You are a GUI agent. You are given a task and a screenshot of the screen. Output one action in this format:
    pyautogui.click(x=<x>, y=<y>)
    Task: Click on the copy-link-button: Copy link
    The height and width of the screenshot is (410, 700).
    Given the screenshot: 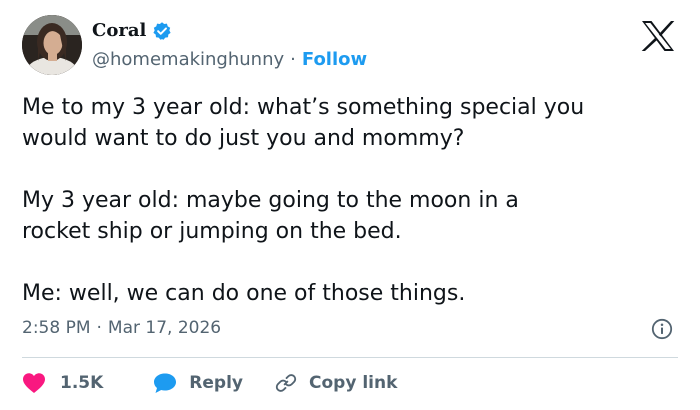 What is the action you would take?
    pyautogui.click(x=336, y=383)
    